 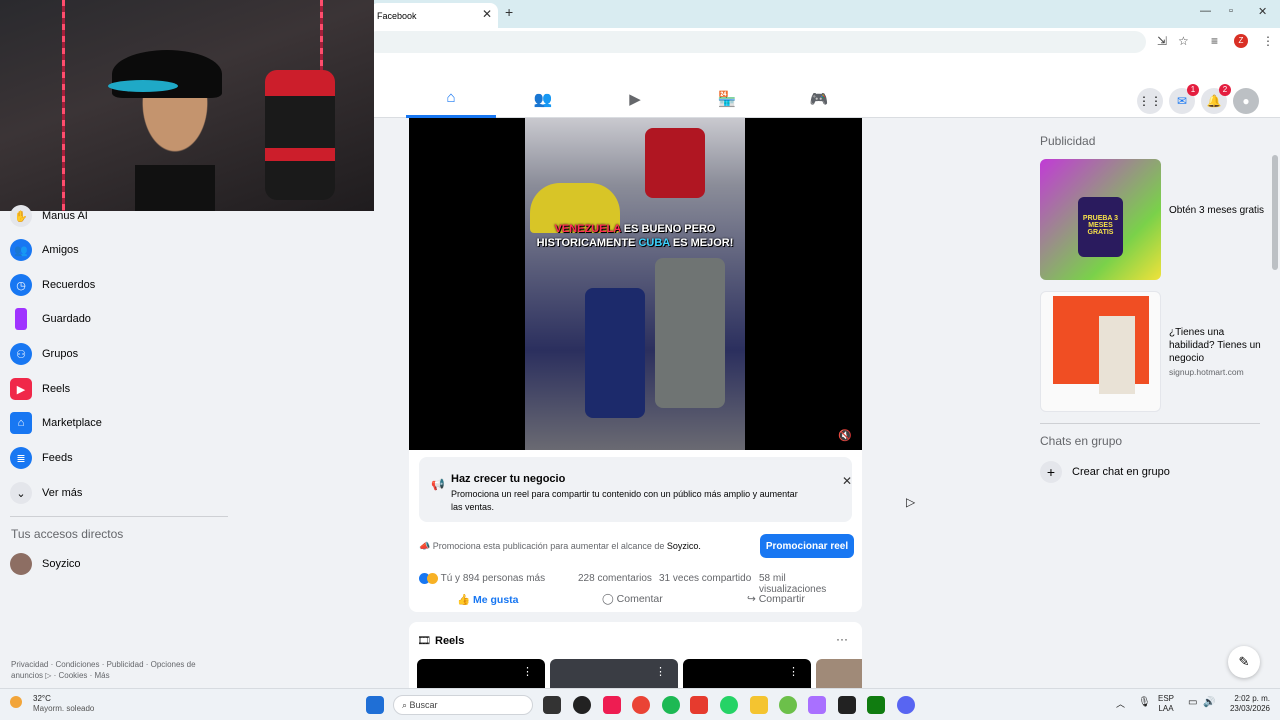 I want to click on language-indicator: ESP LAA, so click(x=1166, y=704).